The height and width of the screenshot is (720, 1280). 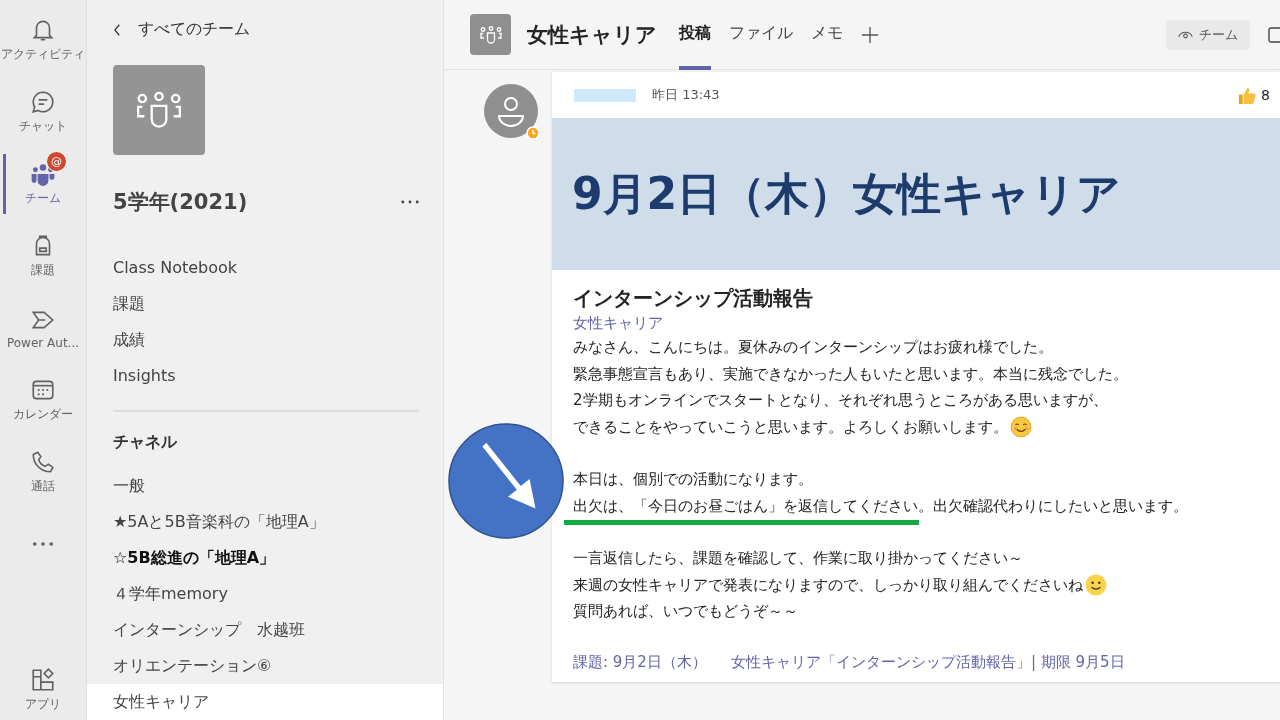 What do you see at coordinates (640, 662) in the screenshot?
I see `assignment-link: 課題: 9月2日（木）` at bounding box center [640, 662].